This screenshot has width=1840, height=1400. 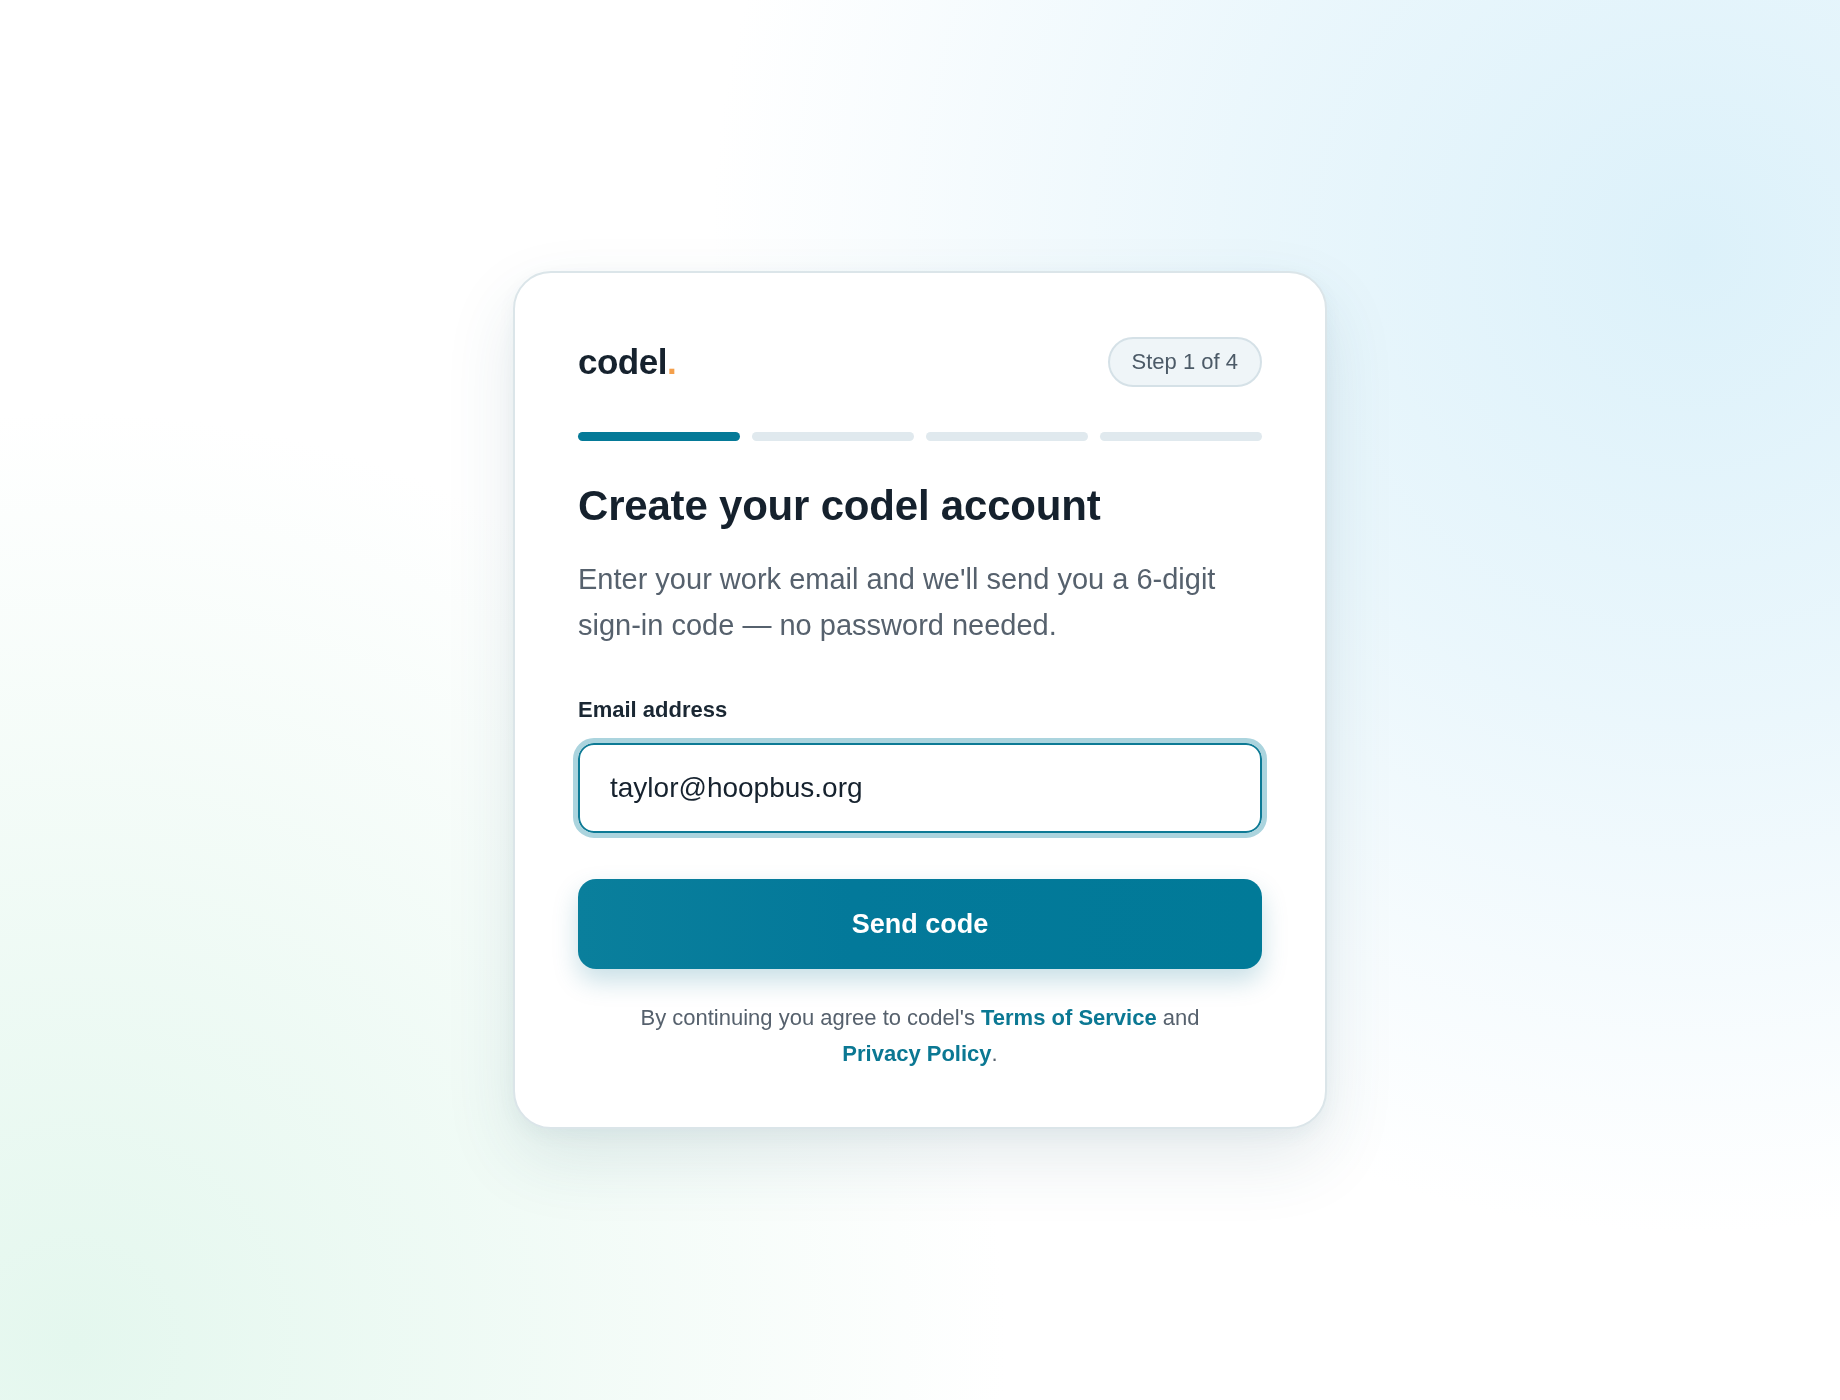 I want to click on legal-link: Privacy Policy, so click(x=917, y=1053).